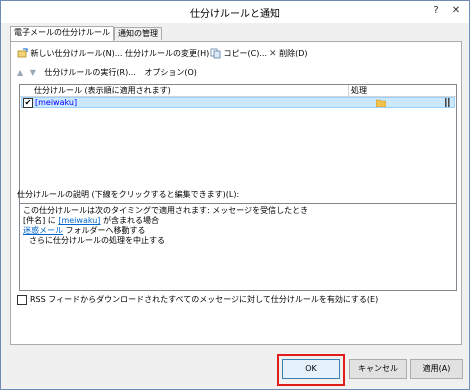 This screenshot has width=470, height=390. What do you see at coordinates (138, 33) in the screenshot?
I see `tab-manage-alerts: 通知の管理` at bounding box center [138, 33].